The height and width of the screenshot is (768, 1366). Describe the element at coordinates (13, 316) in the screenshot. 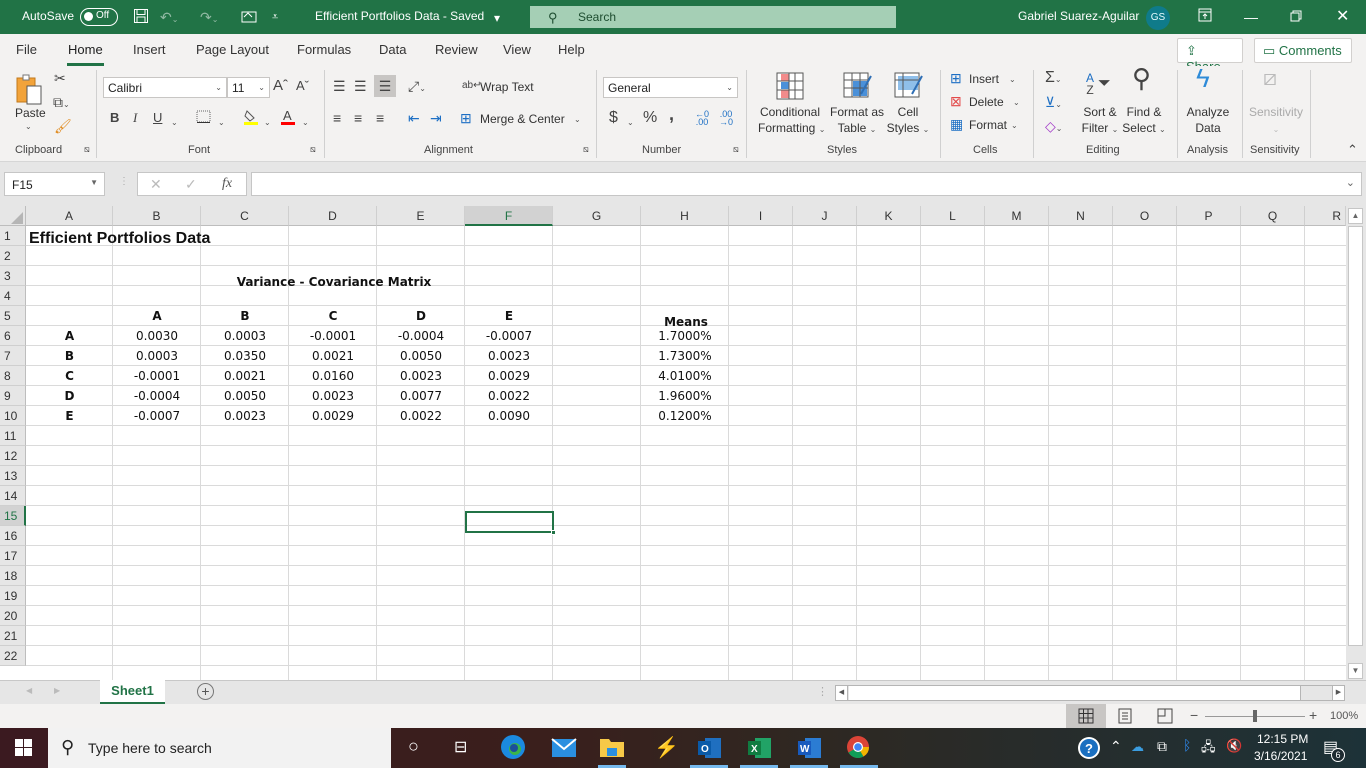

I see `row-header-5: 5` at that location.